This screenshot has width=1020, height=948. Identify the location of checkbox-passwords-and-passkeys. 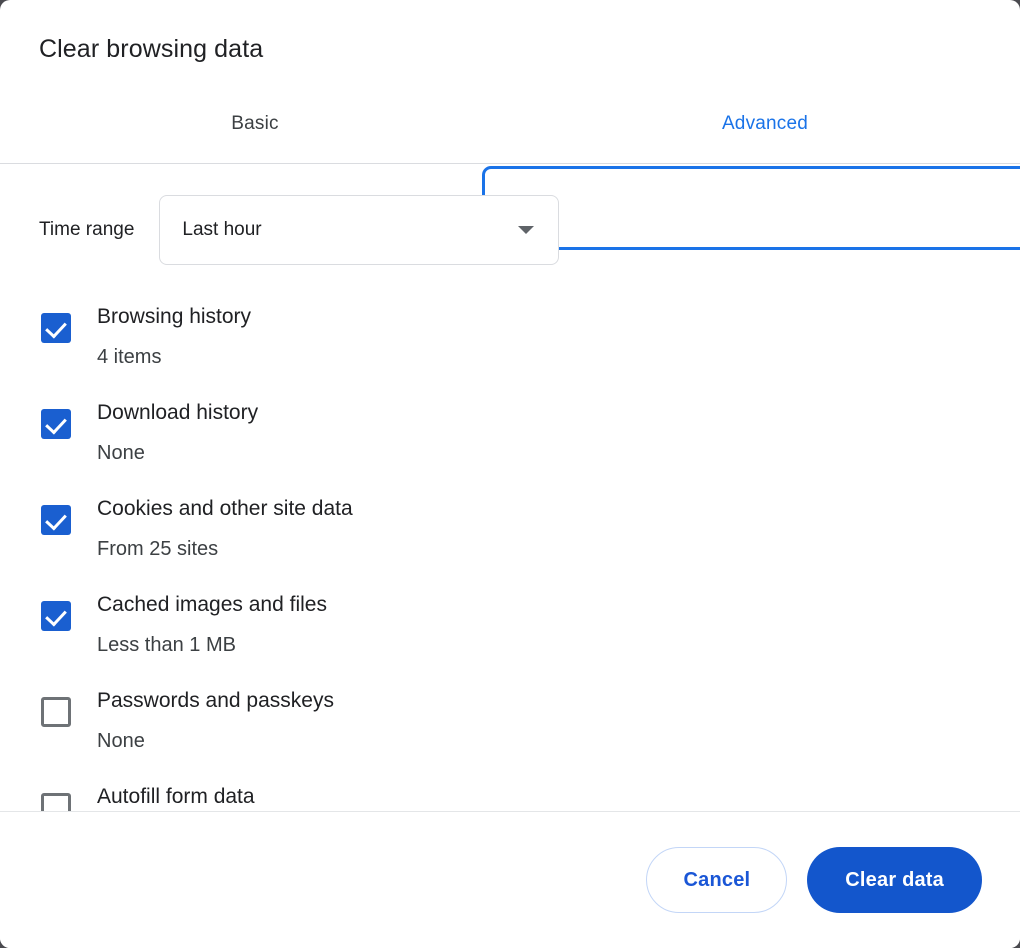
(56, 712).